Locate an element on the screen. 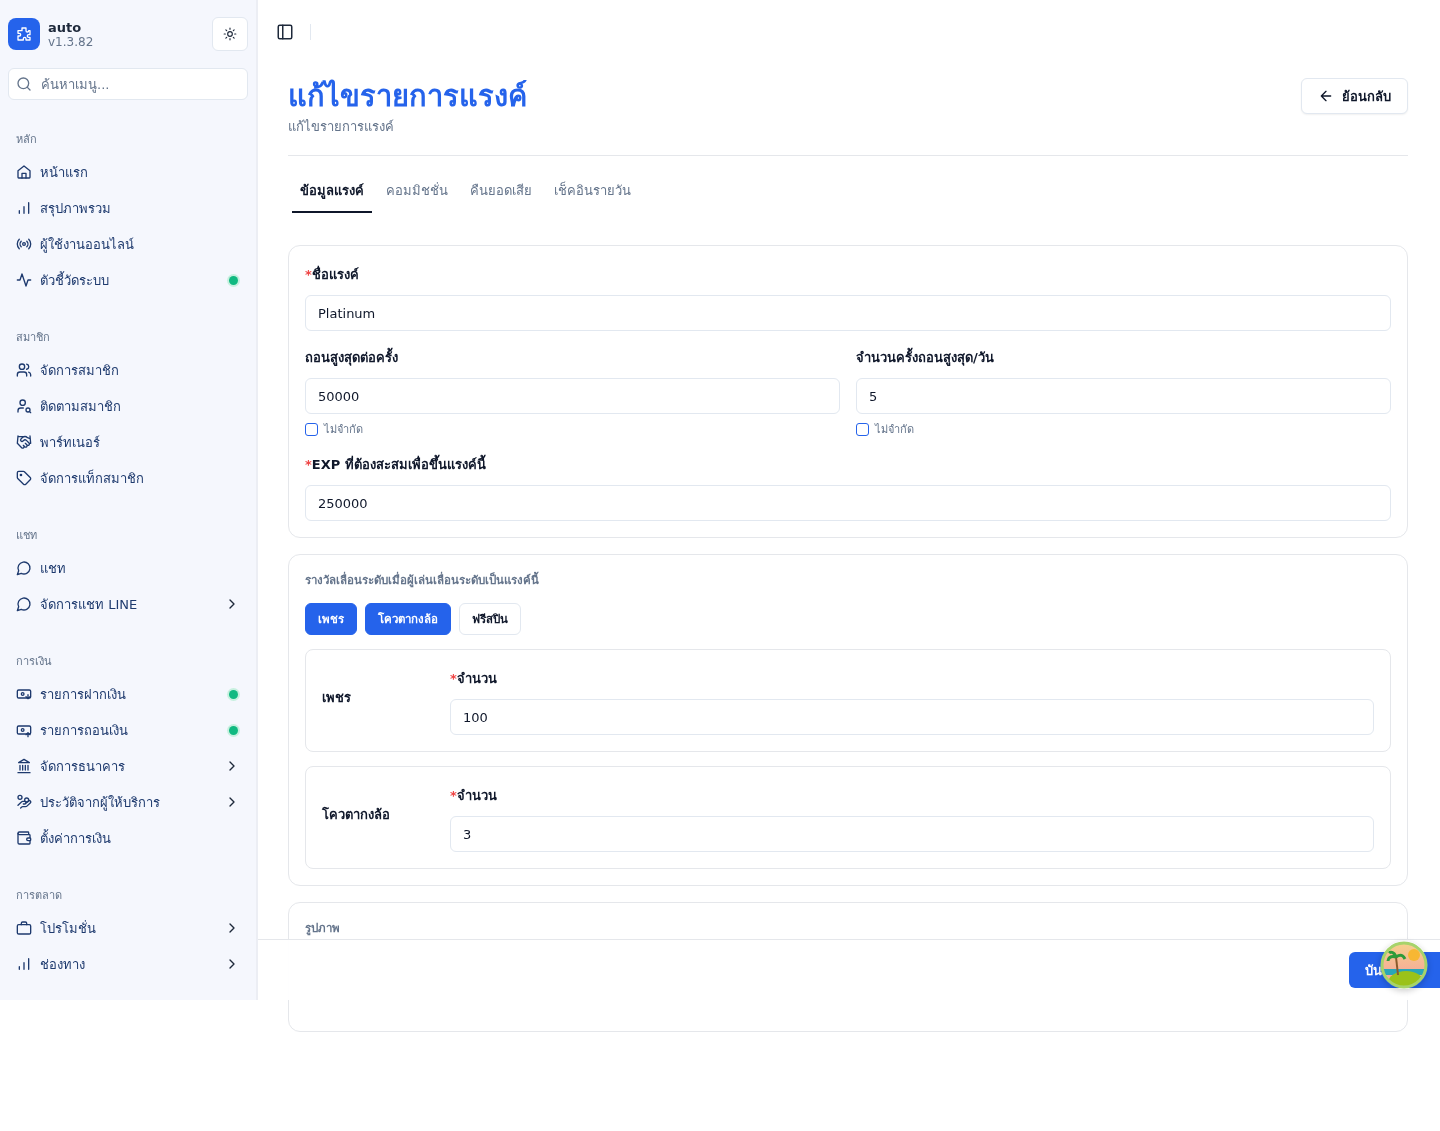 The height and width of the screenshot is (1131, 1440). sidebar-item: ผู้ใช้งานออนไลน์ is located at coordinates (128, 244).